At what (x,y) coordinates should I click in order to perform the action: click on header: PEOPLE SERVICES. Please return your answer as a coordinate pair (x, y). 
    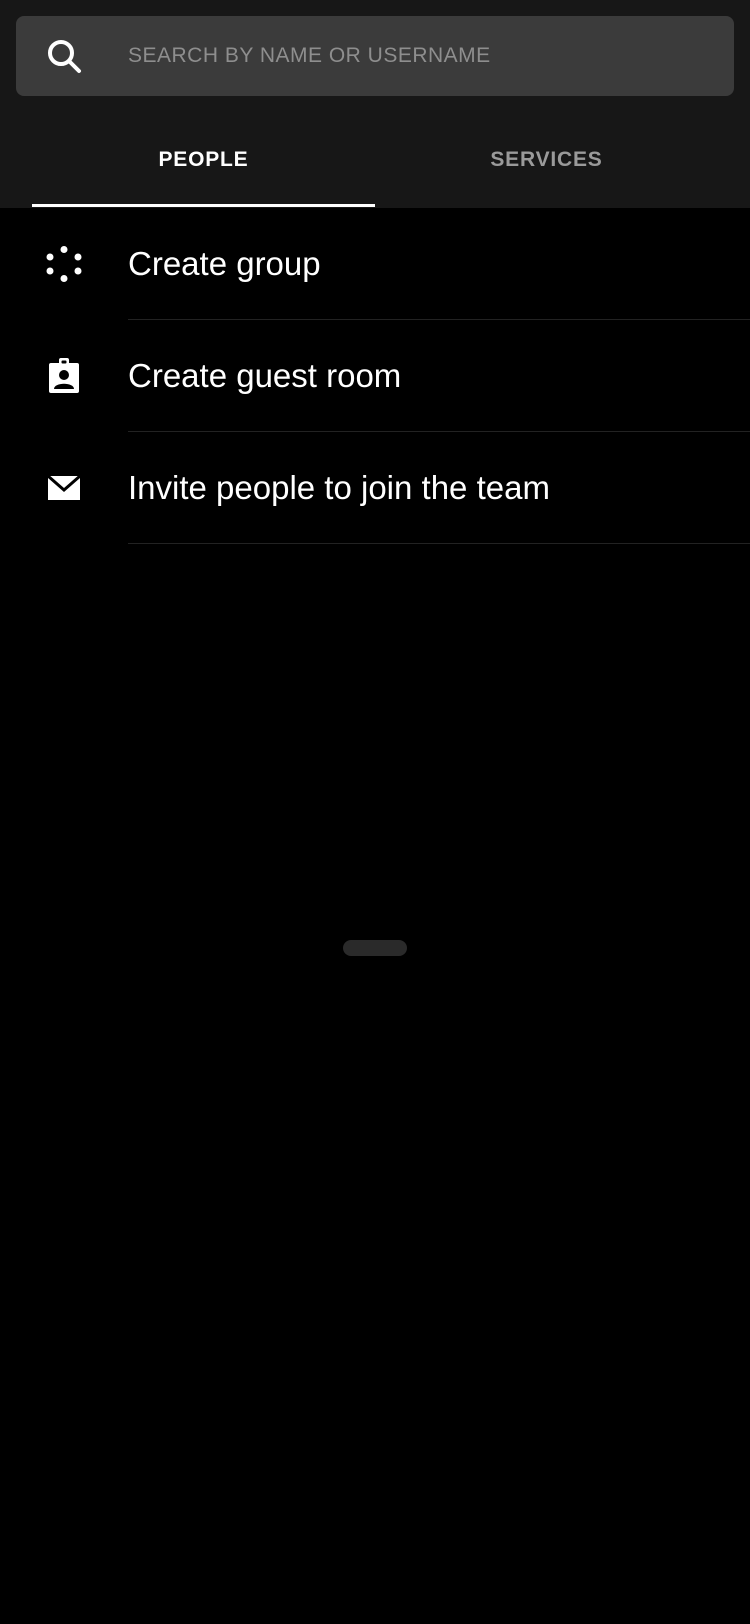
    Looking at the image, I should click on (375, 104).